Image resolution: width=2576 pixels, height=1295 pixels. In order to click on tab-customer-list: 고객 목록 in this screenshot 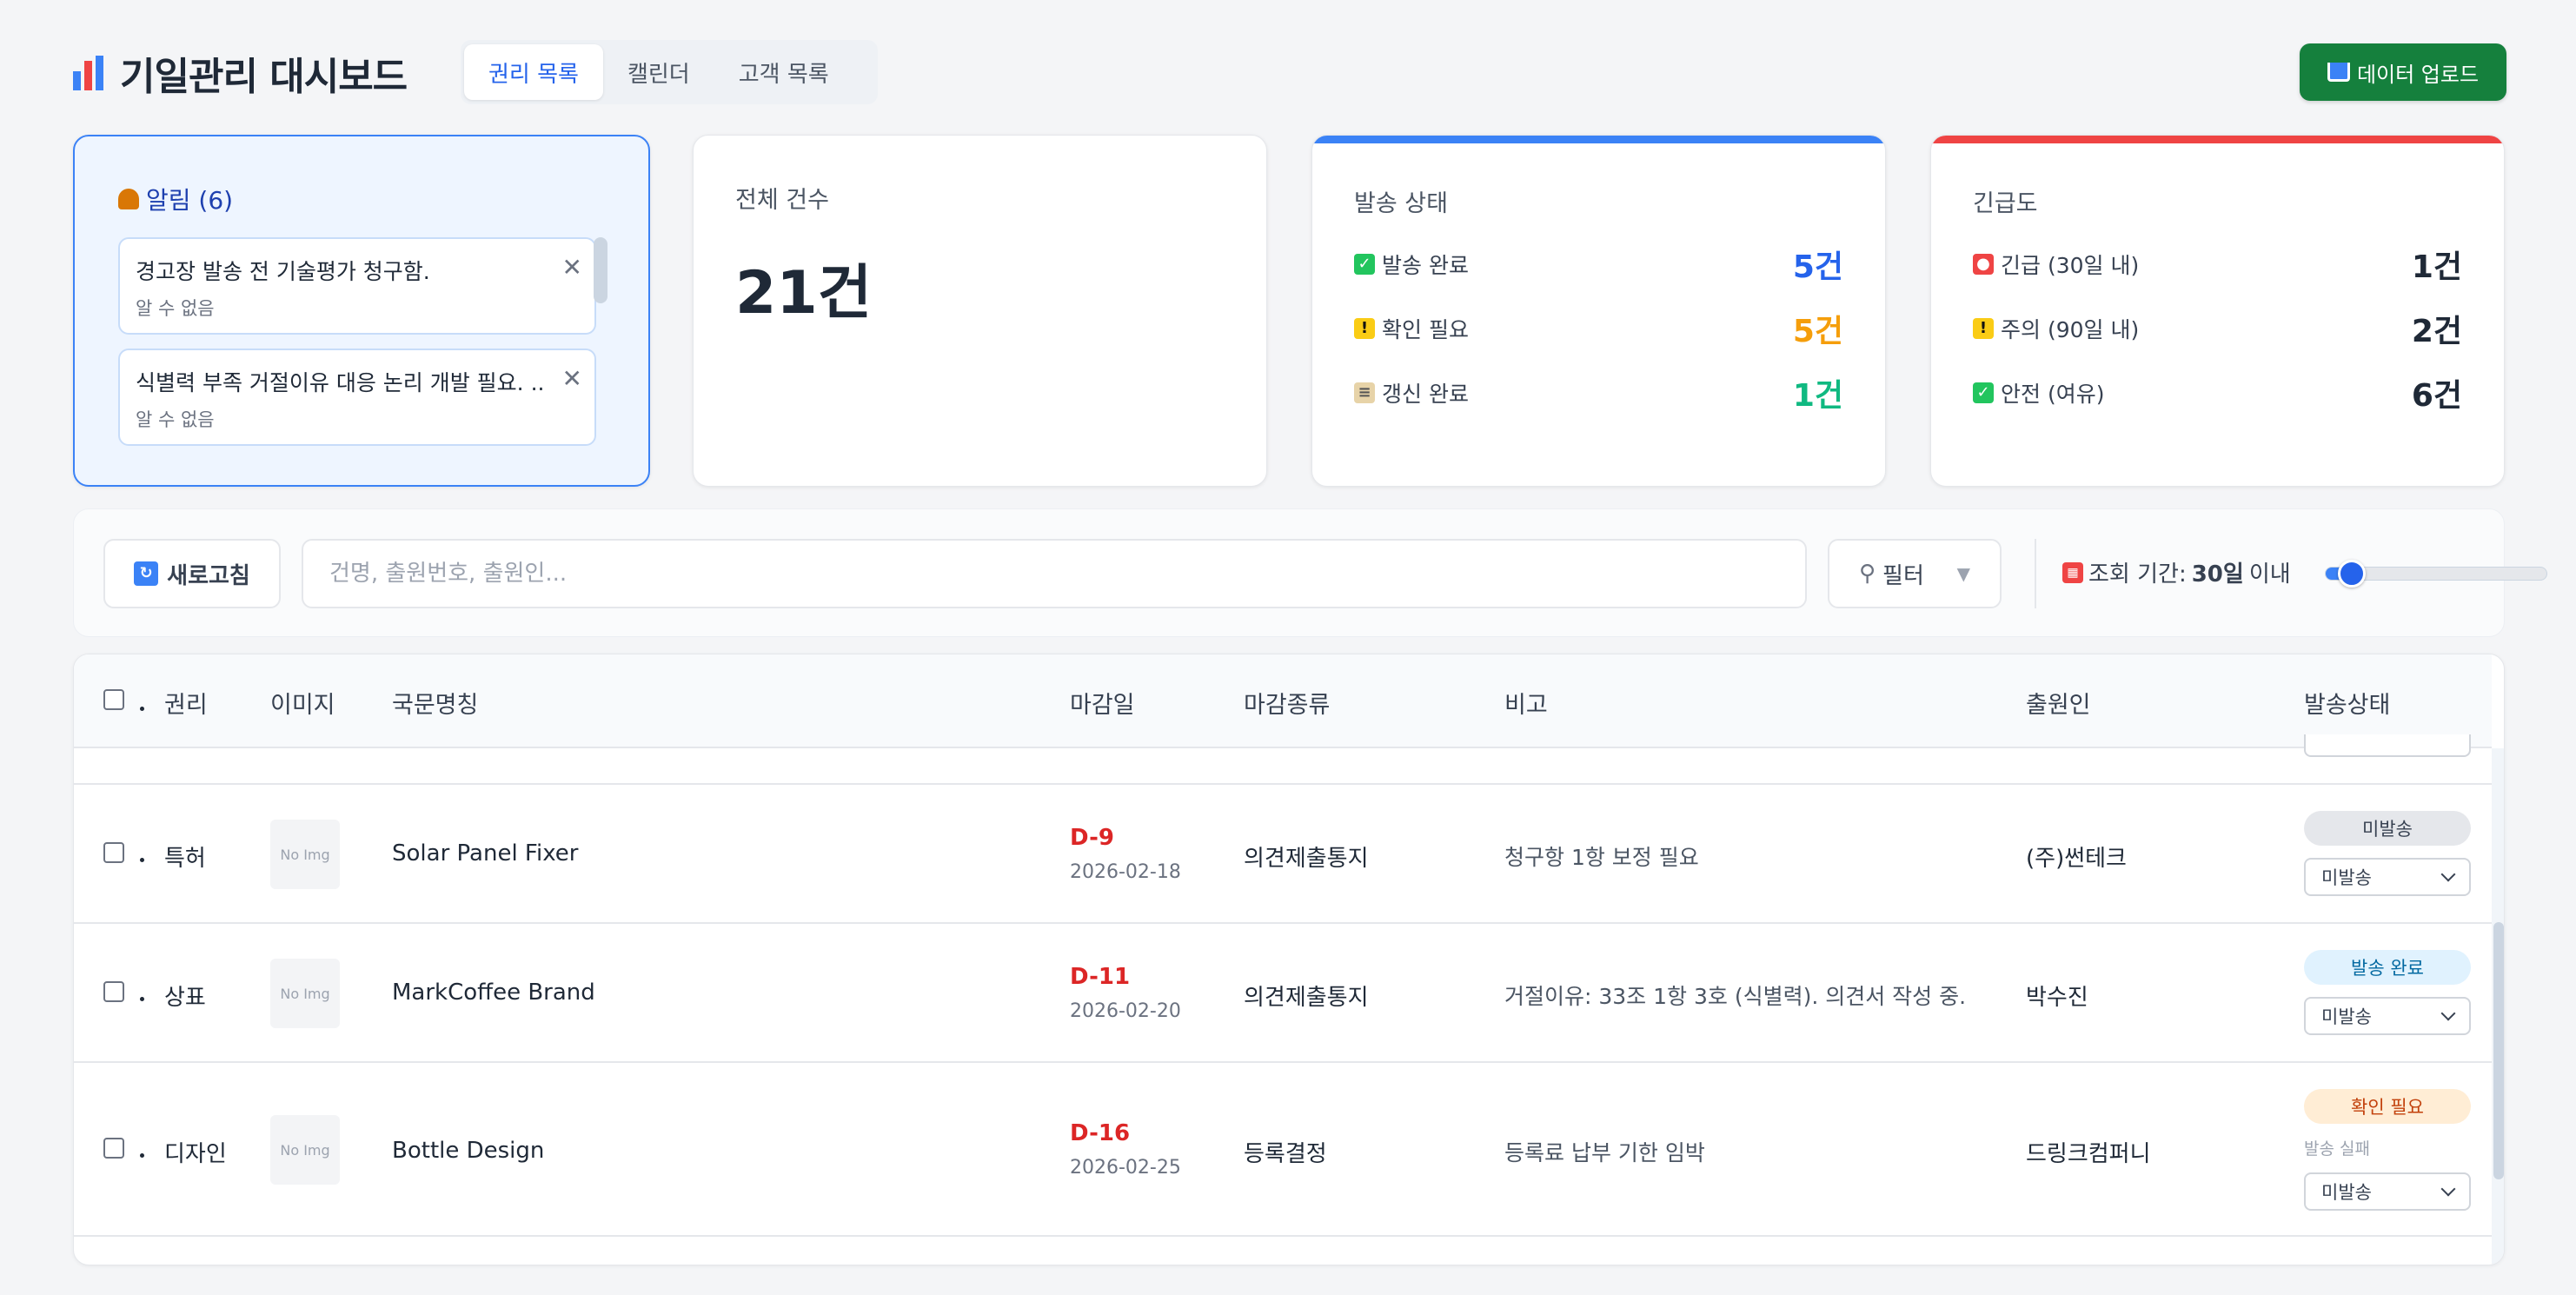, I will do `click(783, 72)`.